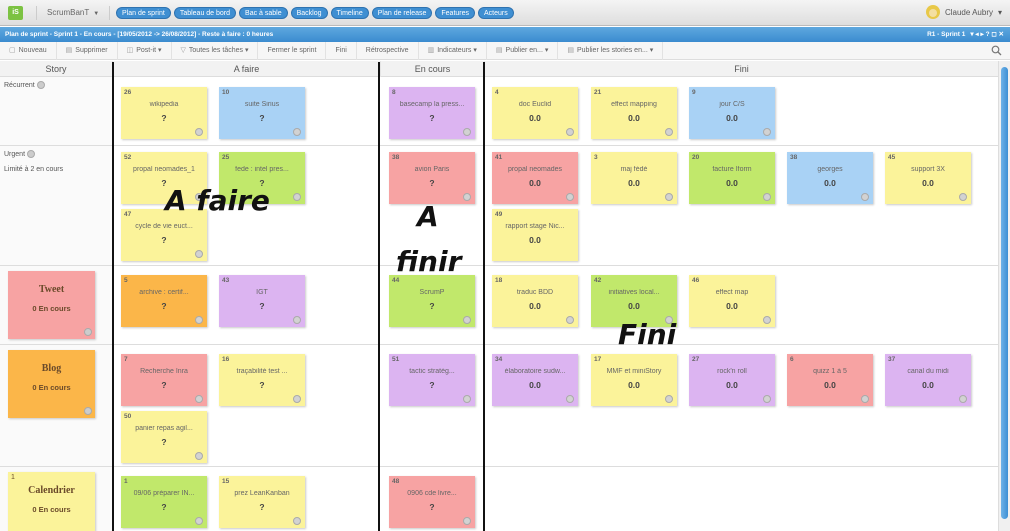 The width and height of the screenshot is (1010, 531). Describe the element at coordinates (51, 501) in the screenshot. I see `story-card-calendrier: 1 Calendrier 0 En cours` at that location.